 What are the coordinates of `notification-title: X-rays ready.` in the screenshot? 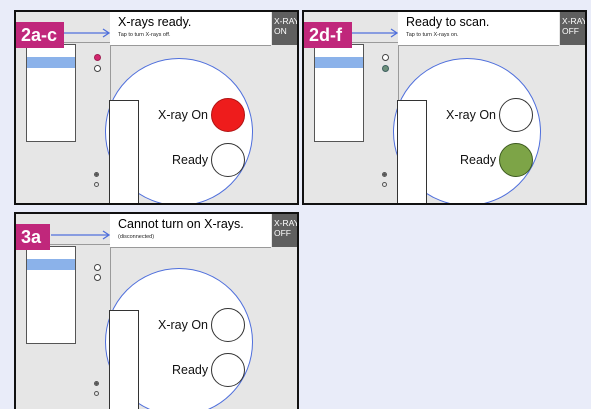 It's located at (155, 22).